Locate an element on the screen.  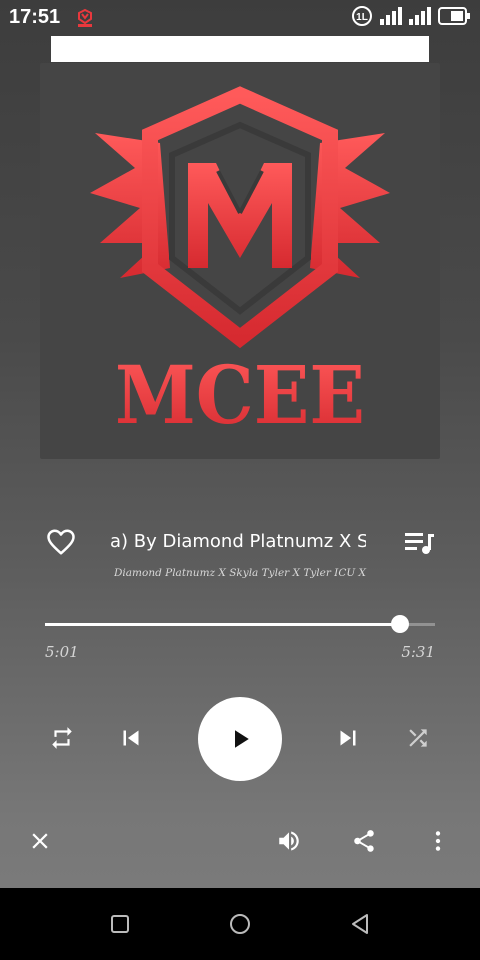
seek-bar is located at coordinates (240, 624).